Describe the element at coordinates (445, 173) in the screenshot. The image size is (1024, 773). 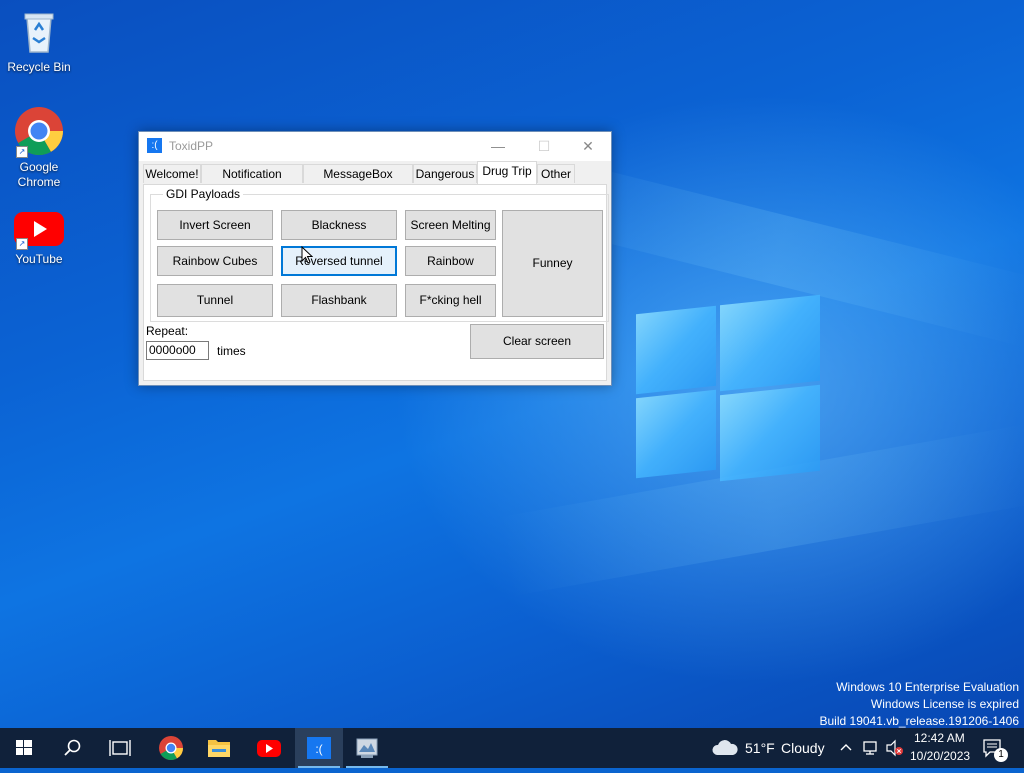
I see `tab-dangerous: Dangerous` at that location.